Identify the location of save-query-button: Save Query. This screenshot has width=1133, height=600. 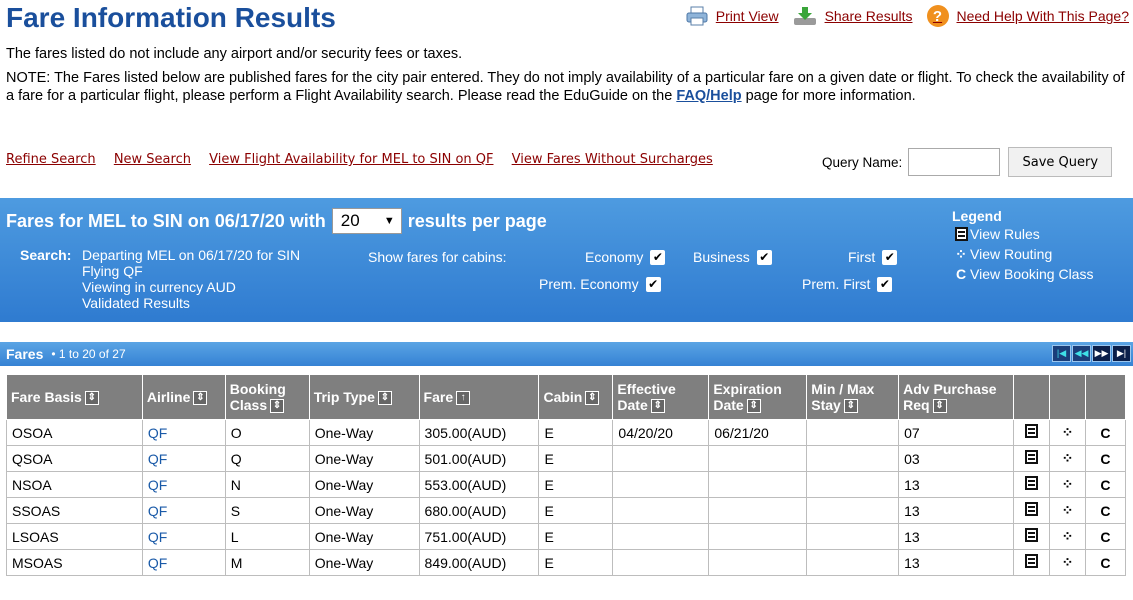
(1060, 162).